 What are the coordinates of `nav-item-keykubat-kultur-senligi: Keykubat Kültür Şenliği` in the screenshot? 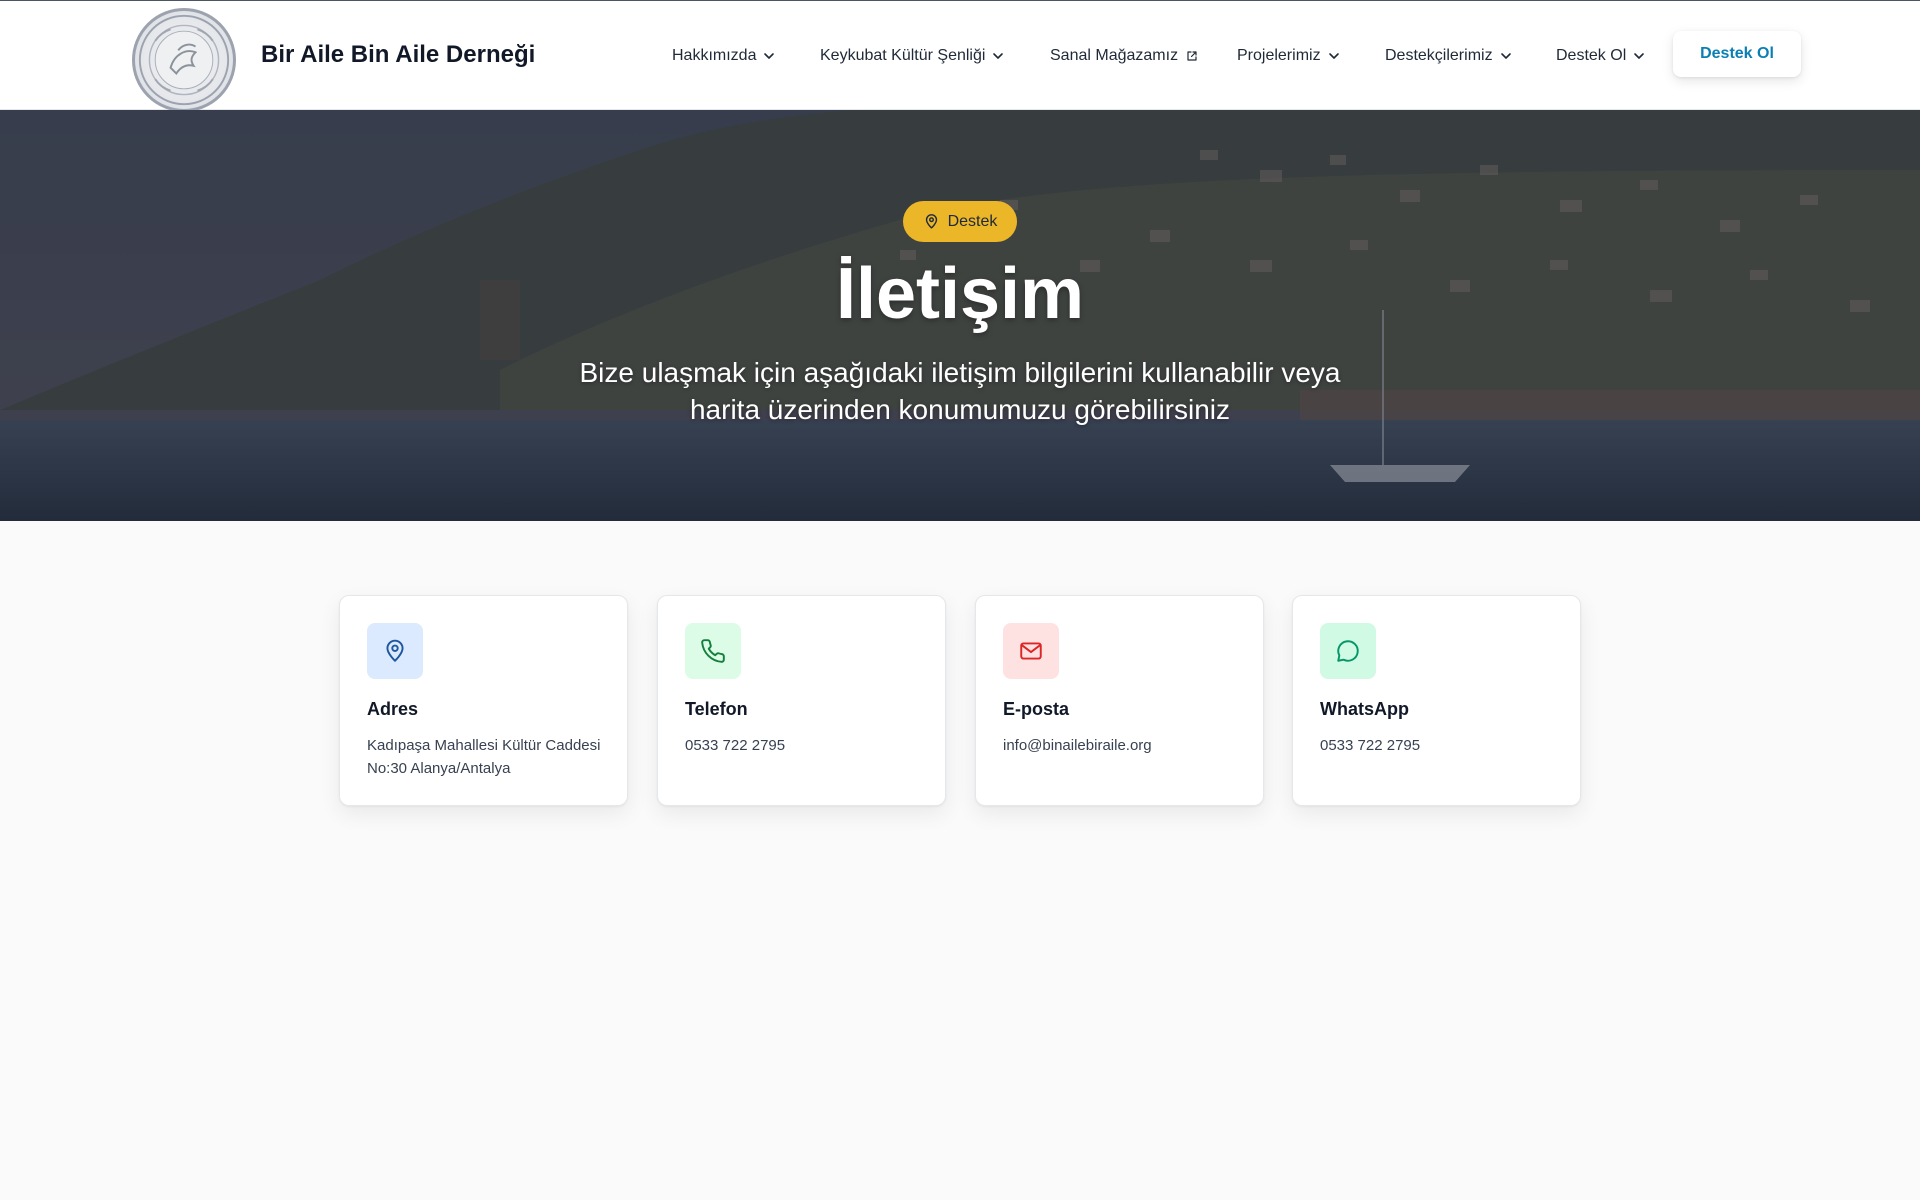 It's located at (912, 56).